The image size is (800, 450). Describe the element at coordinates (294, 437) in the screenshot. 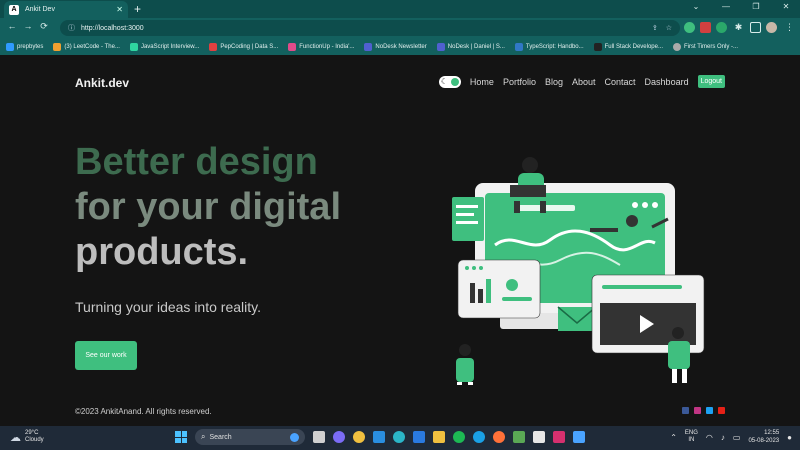

I see `bing-icon` at that location.